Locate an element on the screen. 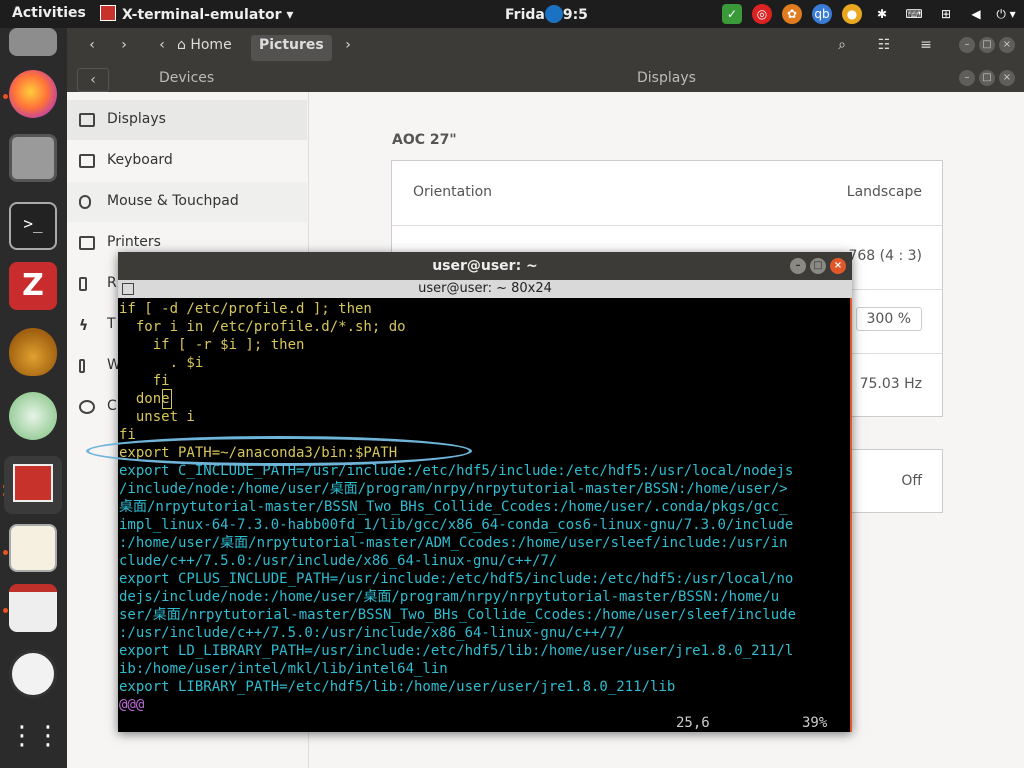  shield-icon: ✓ is located at coordinates (732, 14).